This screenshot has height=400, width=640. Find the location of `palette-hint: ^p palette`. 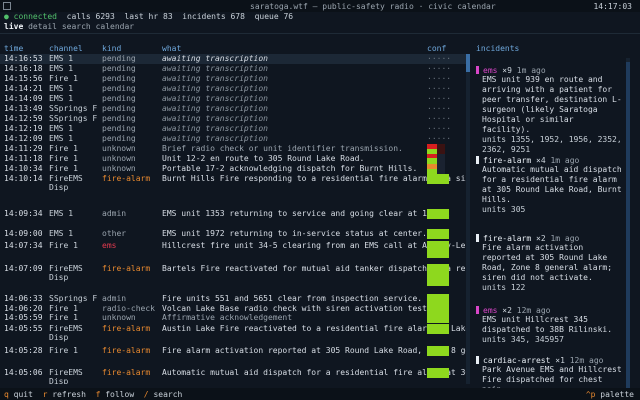

palette-hint: ^p palette is located at coordinates (610, 394).